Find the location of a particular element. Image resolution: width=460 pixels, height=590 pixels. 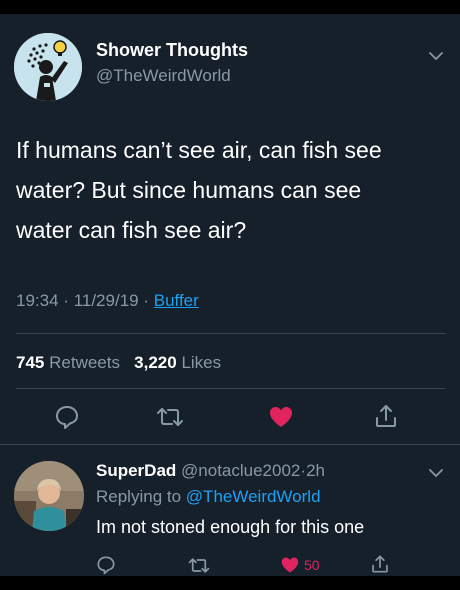

reply-avatar is located at coordinates (49, 496).